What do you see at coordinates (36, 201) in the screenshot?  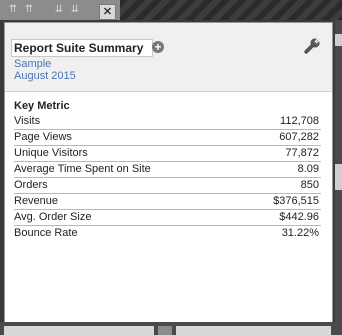 I see `metric-label: Revenue` at bounding box center [36, 201].